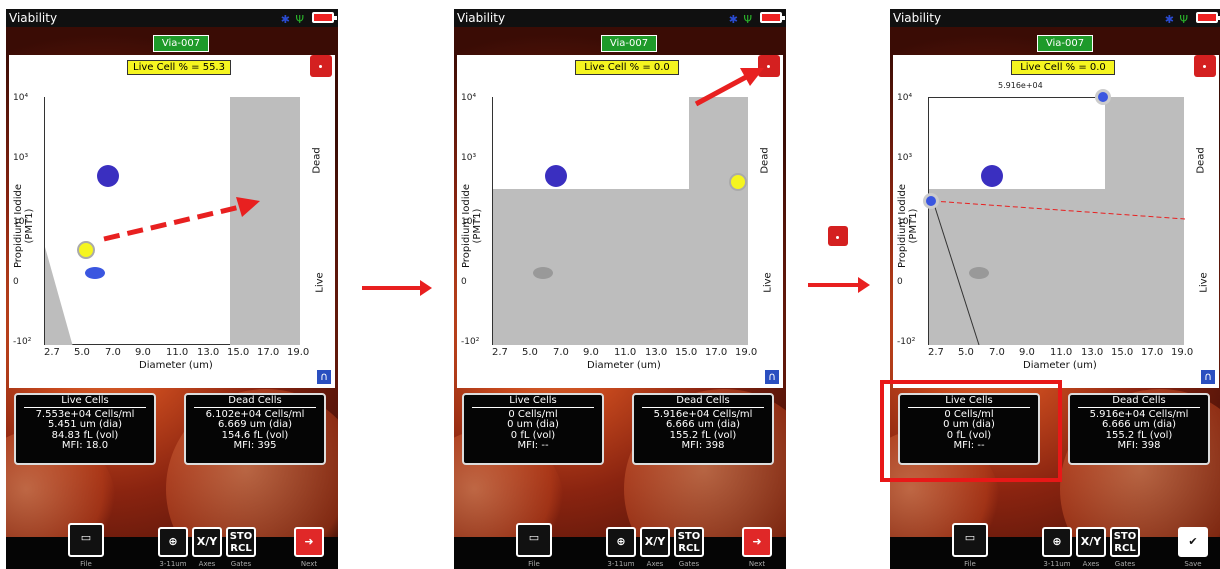 Image resolution: width=1220 pixels, height=569 pixels. Describe the element at coordinates (268, 352) in the screenshot. I see `x-tick: 17.0` at that location.